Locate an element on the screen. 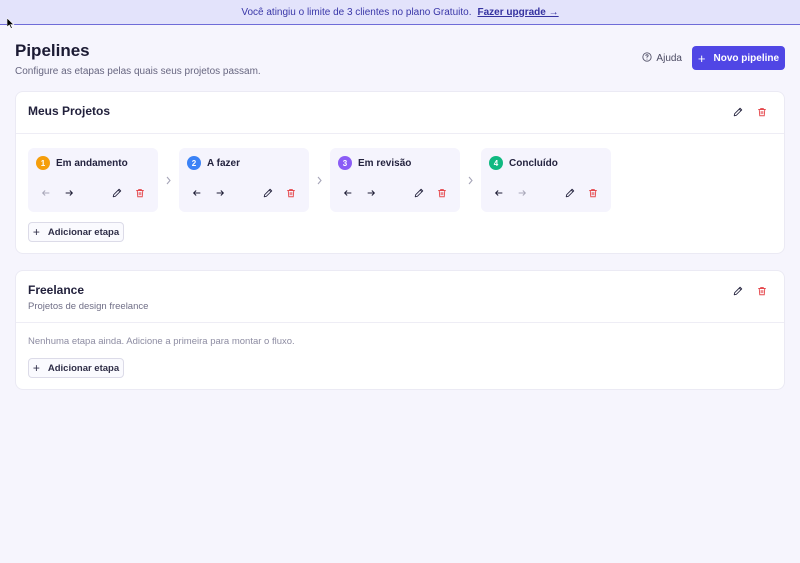 This screenshot has width=800, height=563. upgrade-link: Fazer upgrade → is located at coordinates (518, 12).